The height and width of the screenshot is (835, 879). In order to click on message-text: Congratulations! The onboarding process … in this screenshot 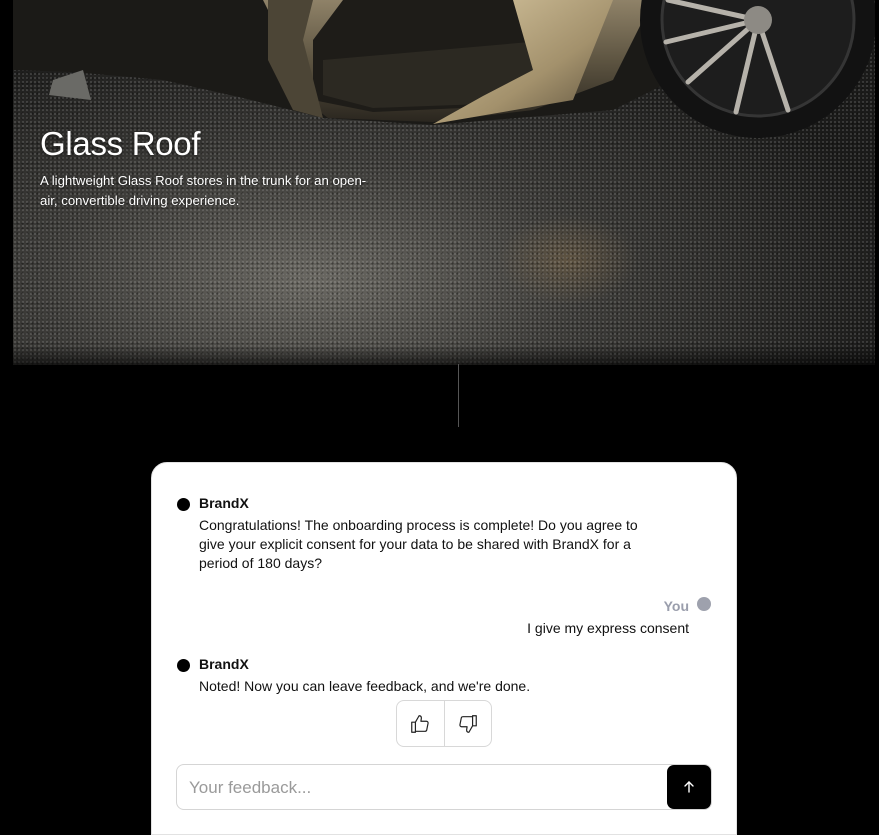, I will do `click(418, 544)`.